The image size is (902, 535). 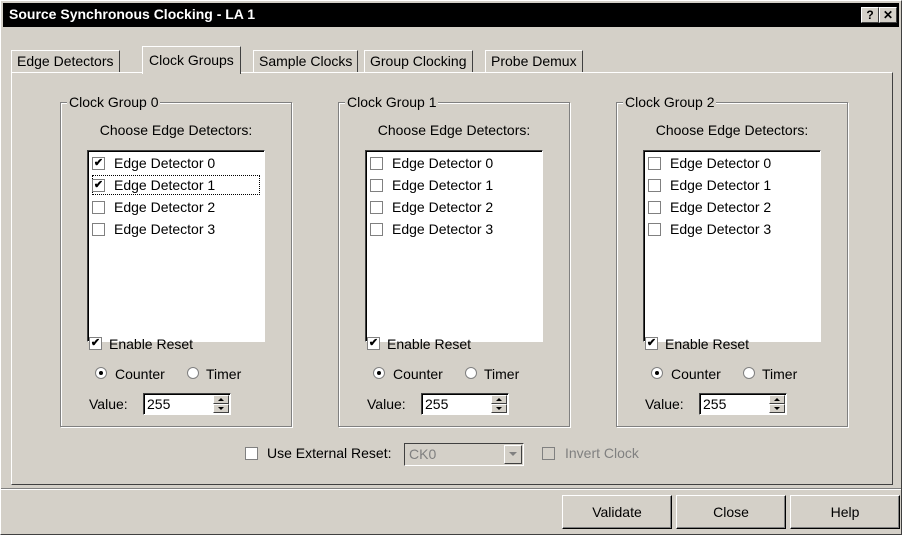 I want to click on group-title: Clock Group 2, so click(x=670, y=102).